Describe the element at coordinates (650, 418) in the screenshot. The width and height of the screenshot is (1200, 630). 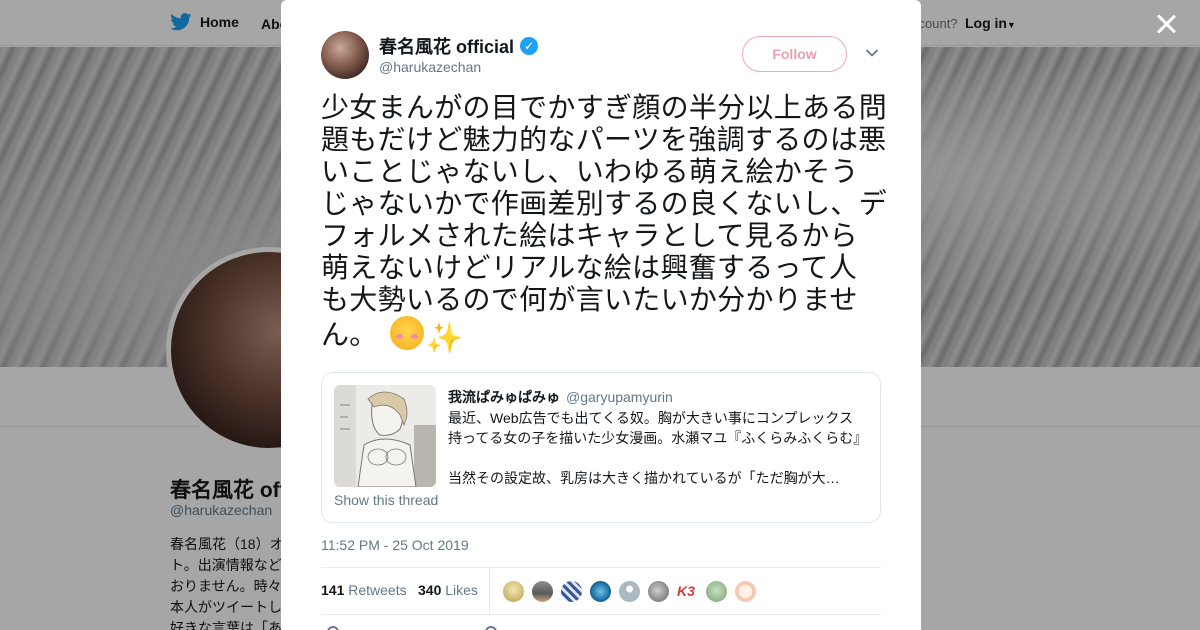
I see `quoted-text-line: 最近、Web広告でも出てくる奴。胸が大きい事にコンプレックス` at that location.